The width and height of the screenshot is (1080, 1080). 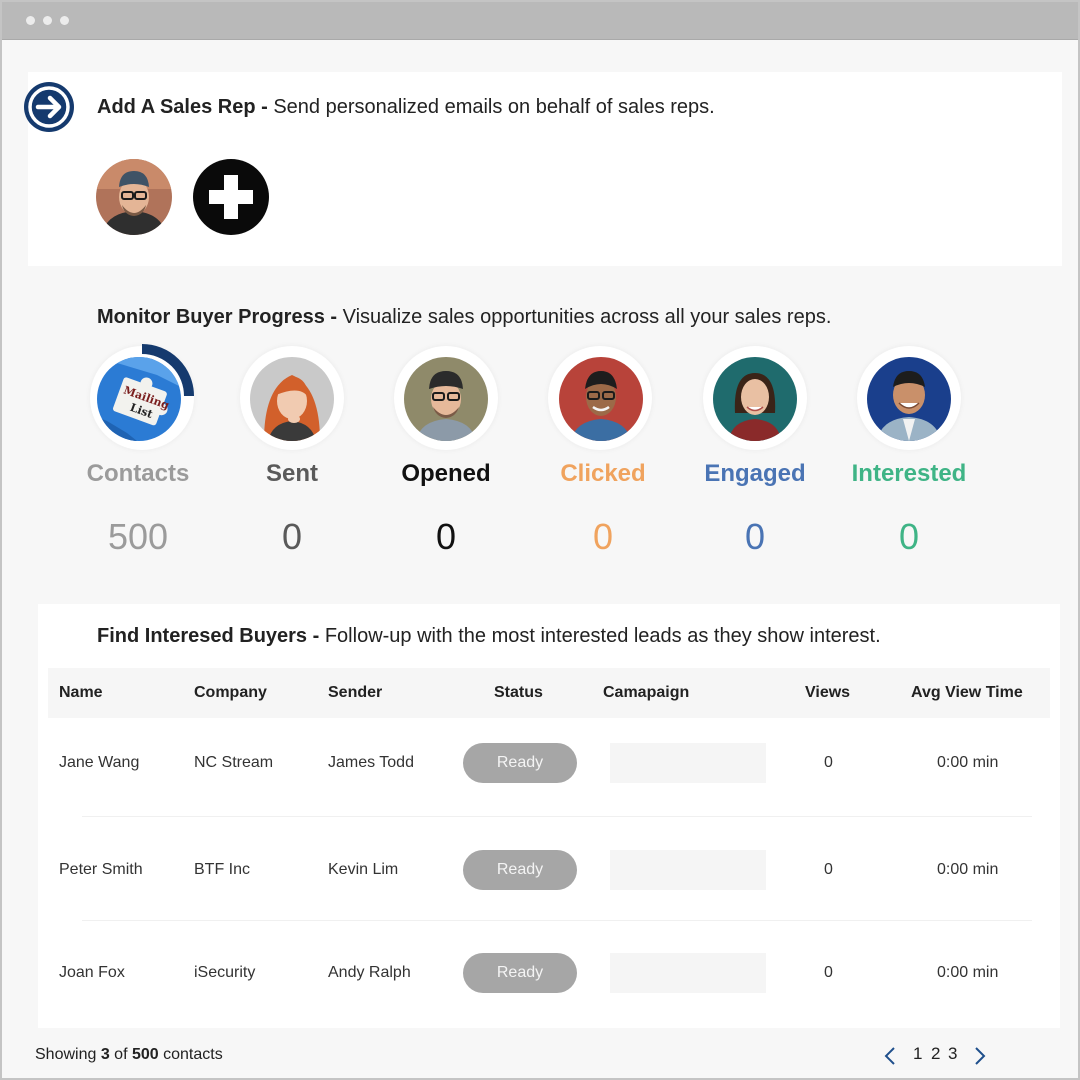 What do you see at coordinates (980, 1056) in the screenshot?
I see `chevron-right-icon` at bounding box center [980, 1056].